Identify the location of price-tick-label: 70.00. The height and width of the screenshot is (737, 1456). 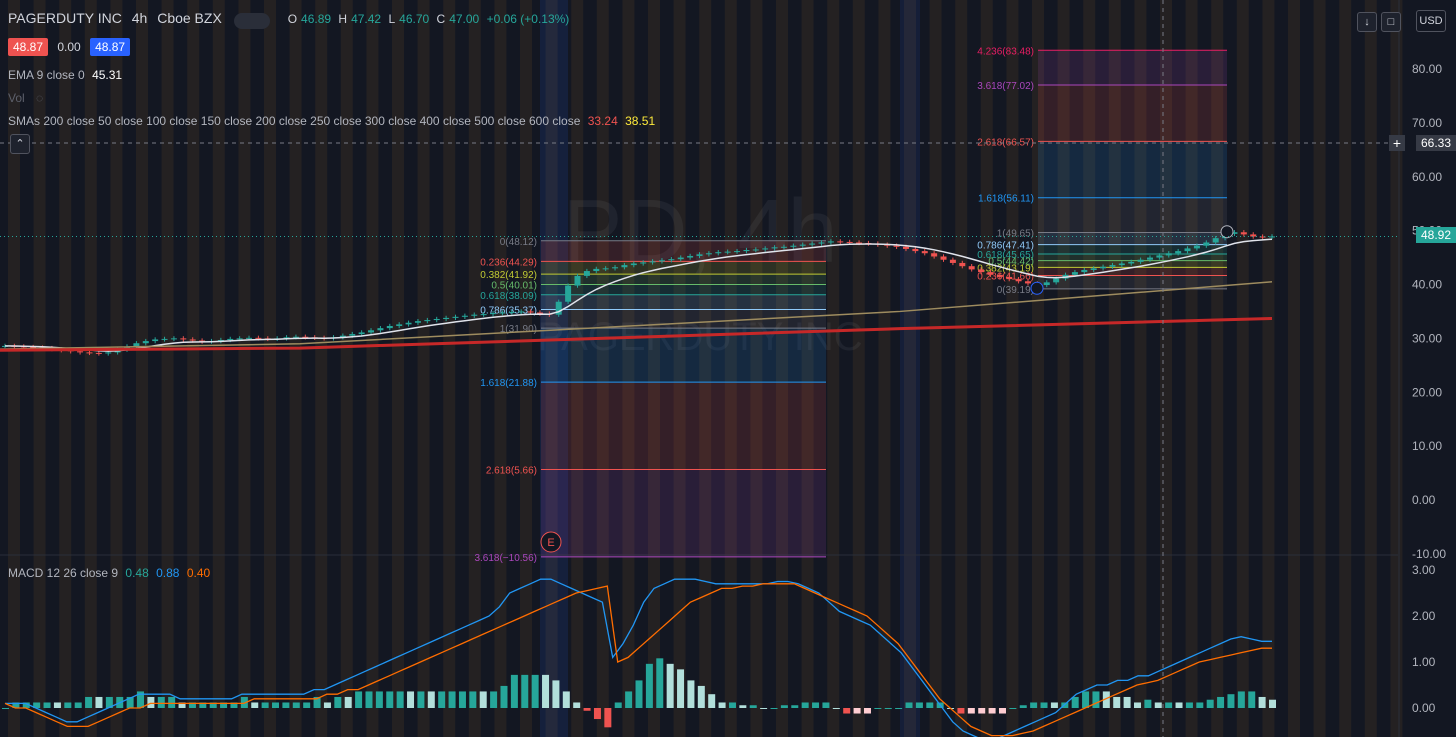
(1427, 123).